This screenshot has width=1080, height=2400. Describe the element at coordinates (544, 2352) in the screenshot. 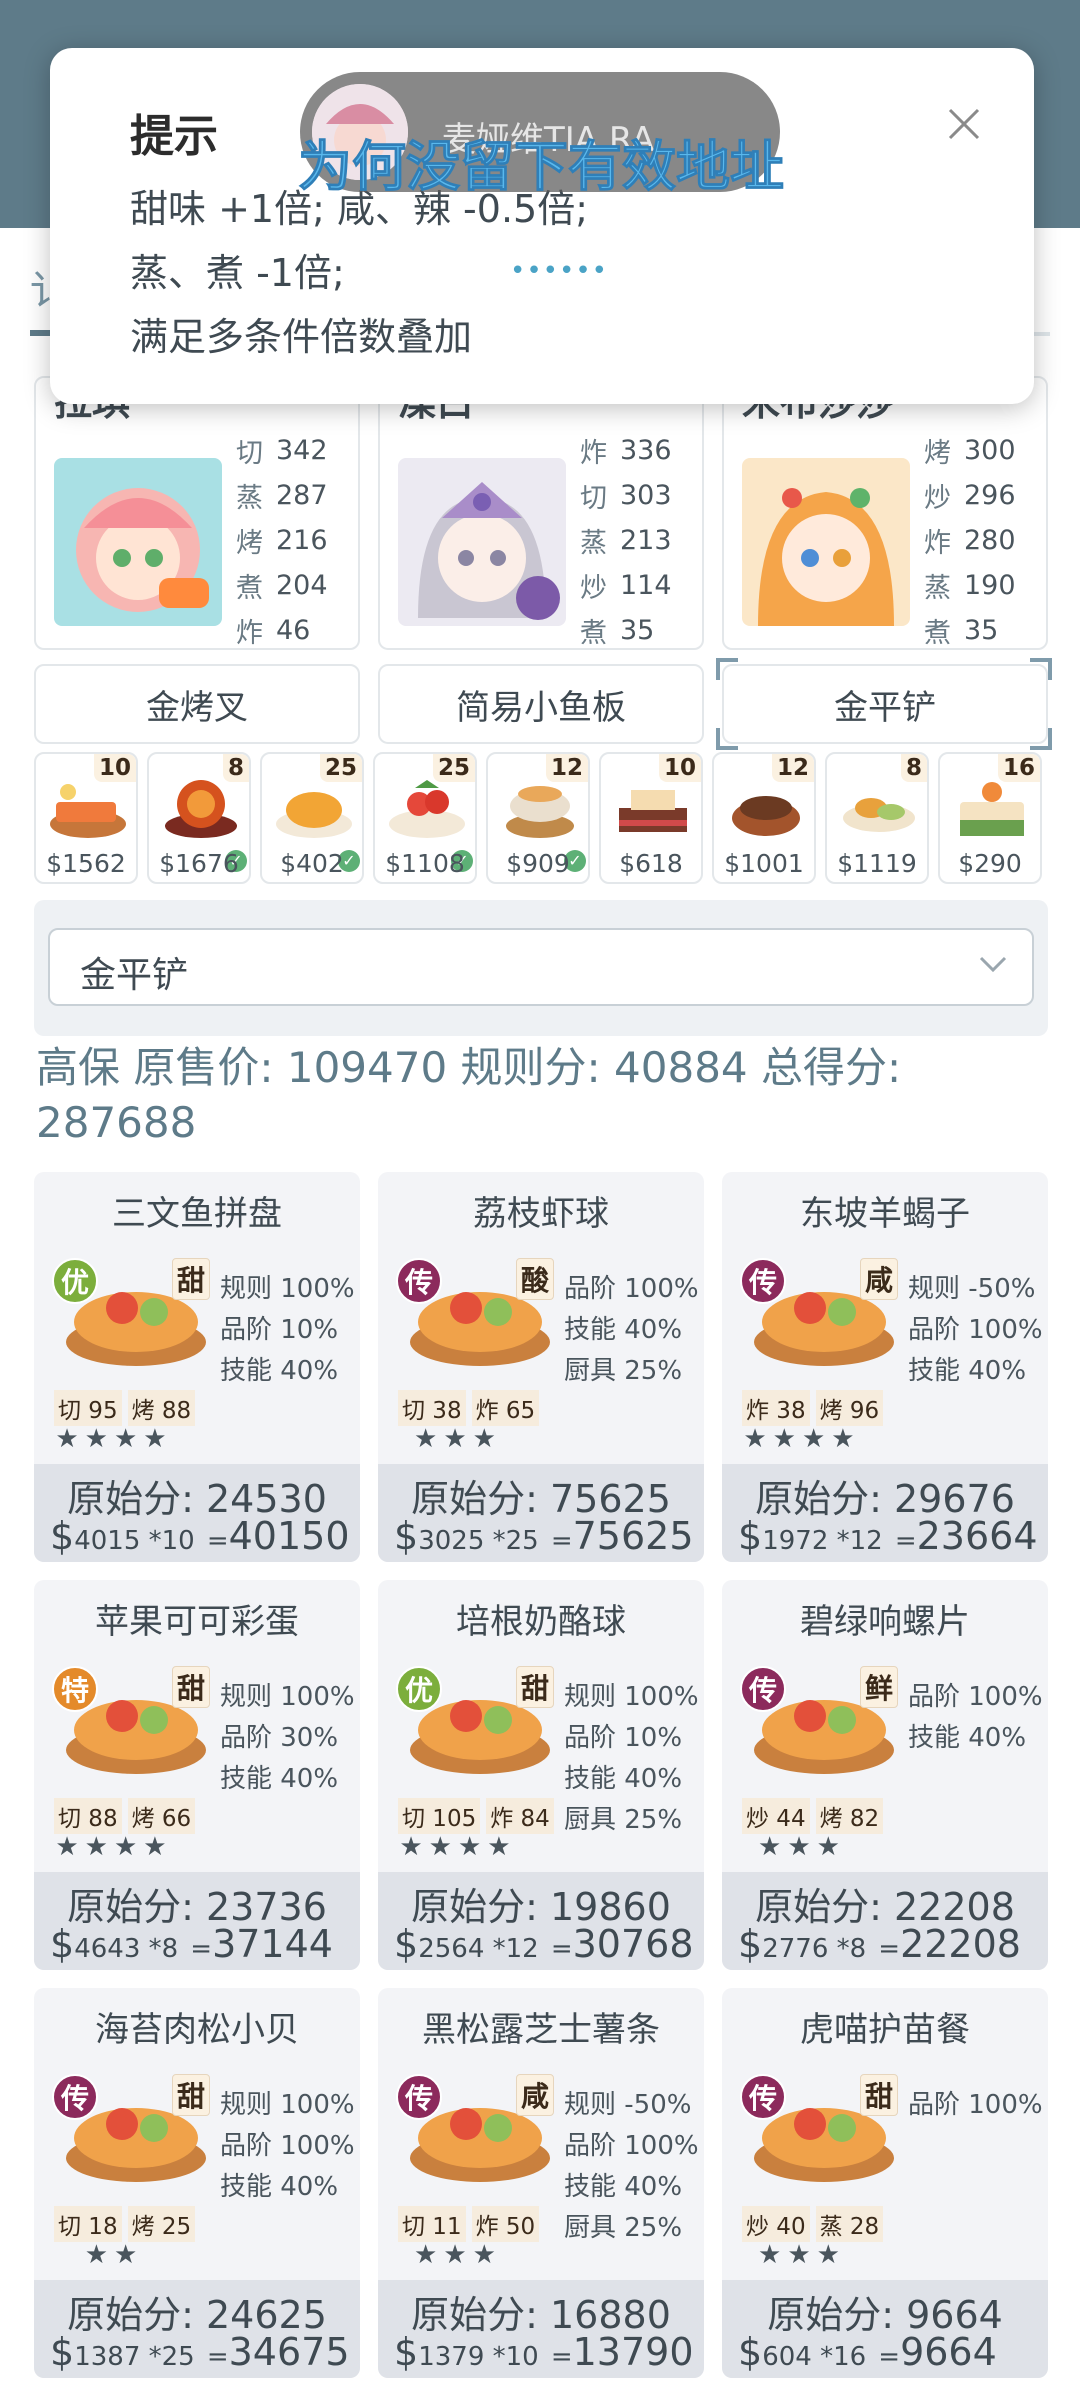

I see `score-calc: $1379 *10 =13790` at that location.